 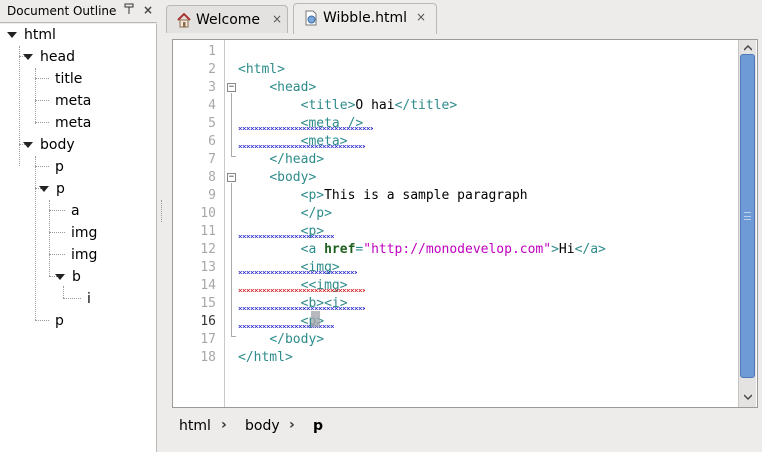 What do you see at coordinates (293, 177) in the screenshot?
I see `code-token: <body>` at bounding box center [293, 177].